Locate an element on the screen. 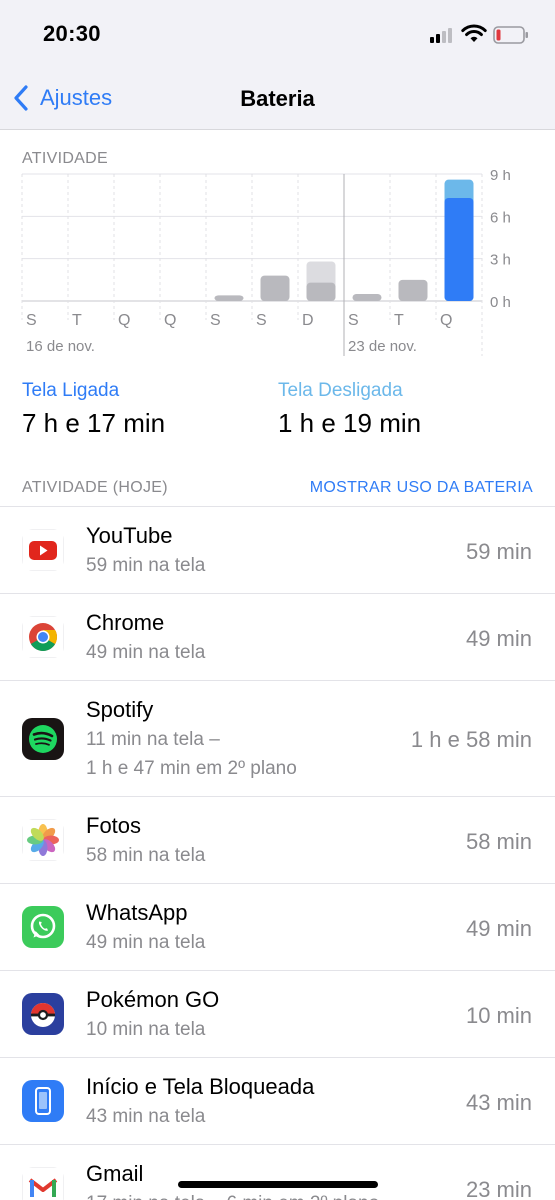  screen-on-value: 7 h e 17 min is located at coordinates (94, 423).